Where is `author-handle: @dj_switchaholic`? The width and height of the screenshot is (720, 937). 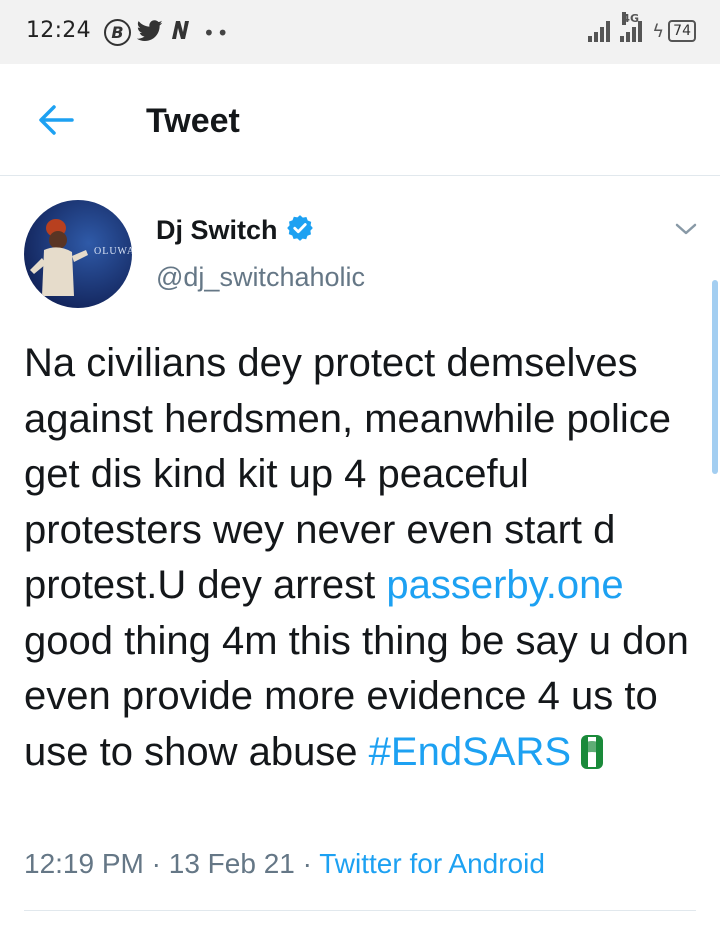 author-handle: @dj_switchaholic is located at coordinates (260, 277).